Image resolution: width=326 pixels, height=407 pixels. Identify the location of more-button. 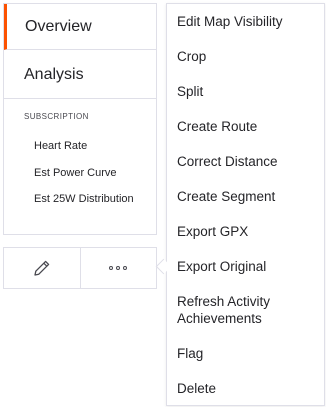
(118, 268).